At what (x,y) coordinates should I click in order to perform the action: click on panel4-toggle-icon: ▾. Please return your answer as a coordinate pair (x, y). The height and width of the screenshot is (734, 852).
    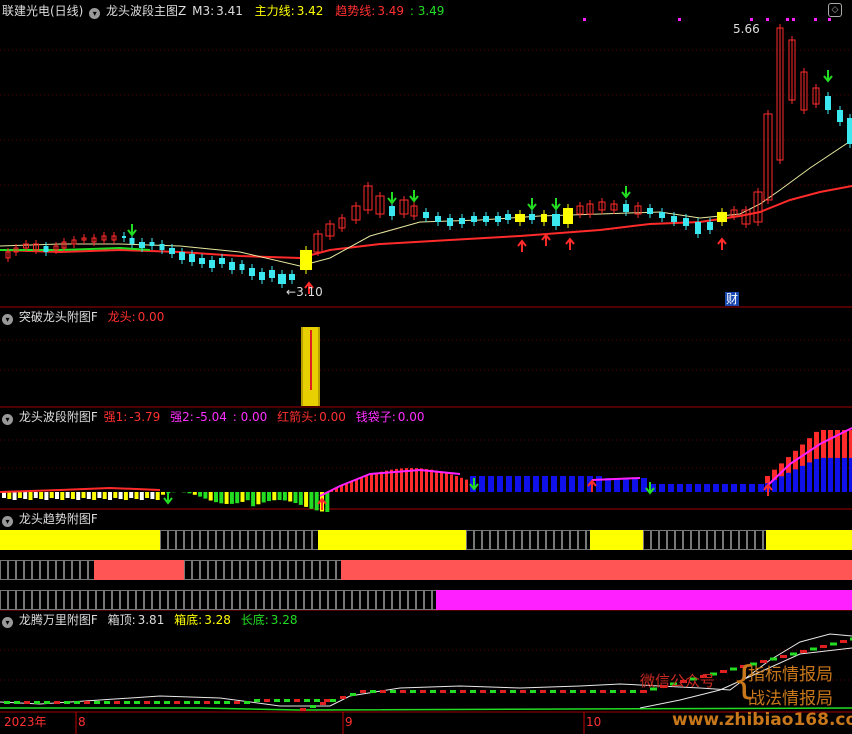
    Looking at the image, I should click on (7, 622).